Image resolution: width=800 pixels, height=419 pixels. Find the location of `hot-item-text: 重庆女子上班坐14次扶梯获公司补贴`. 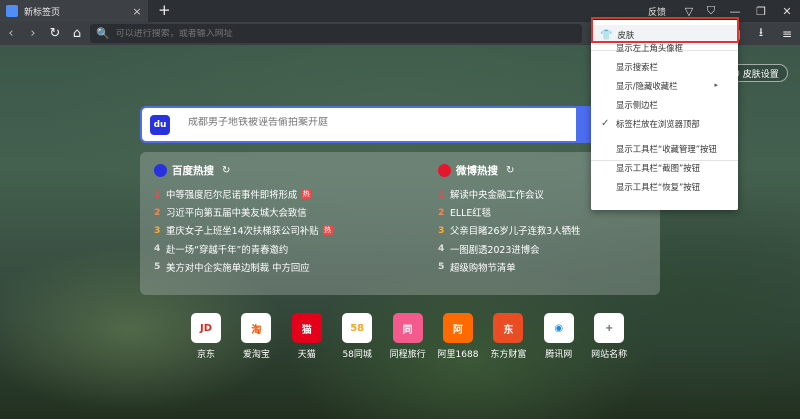

hot-item-text: 重庆女子上班坐14次扶梯获公司补贴 is located at coordinates (242, 230).